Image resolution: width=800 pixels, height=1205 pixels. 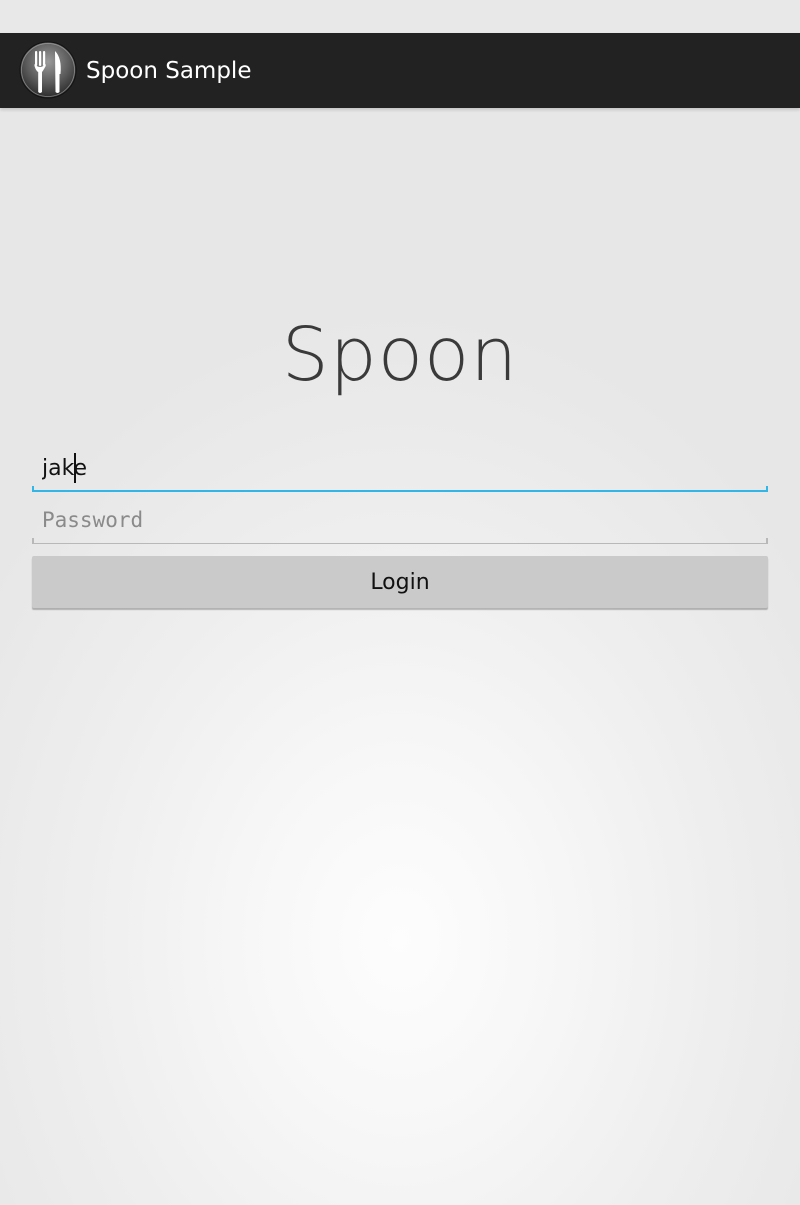 What do you see at coordinates (400, 355) in the screenshot?
I see `logo-text: Spoon` at bounding box center [400, 355].